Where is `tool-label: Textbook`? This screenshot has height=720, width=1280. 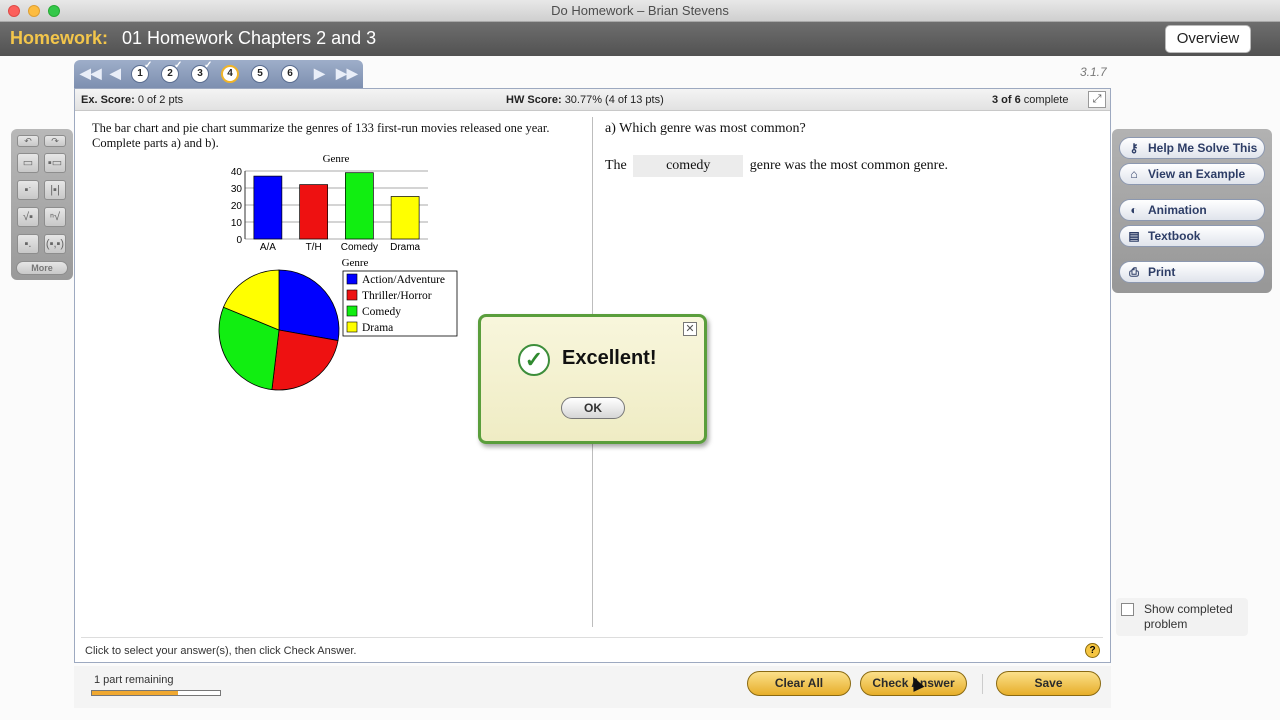
tool-label: Textbook is located at coordinates (1174, 236).